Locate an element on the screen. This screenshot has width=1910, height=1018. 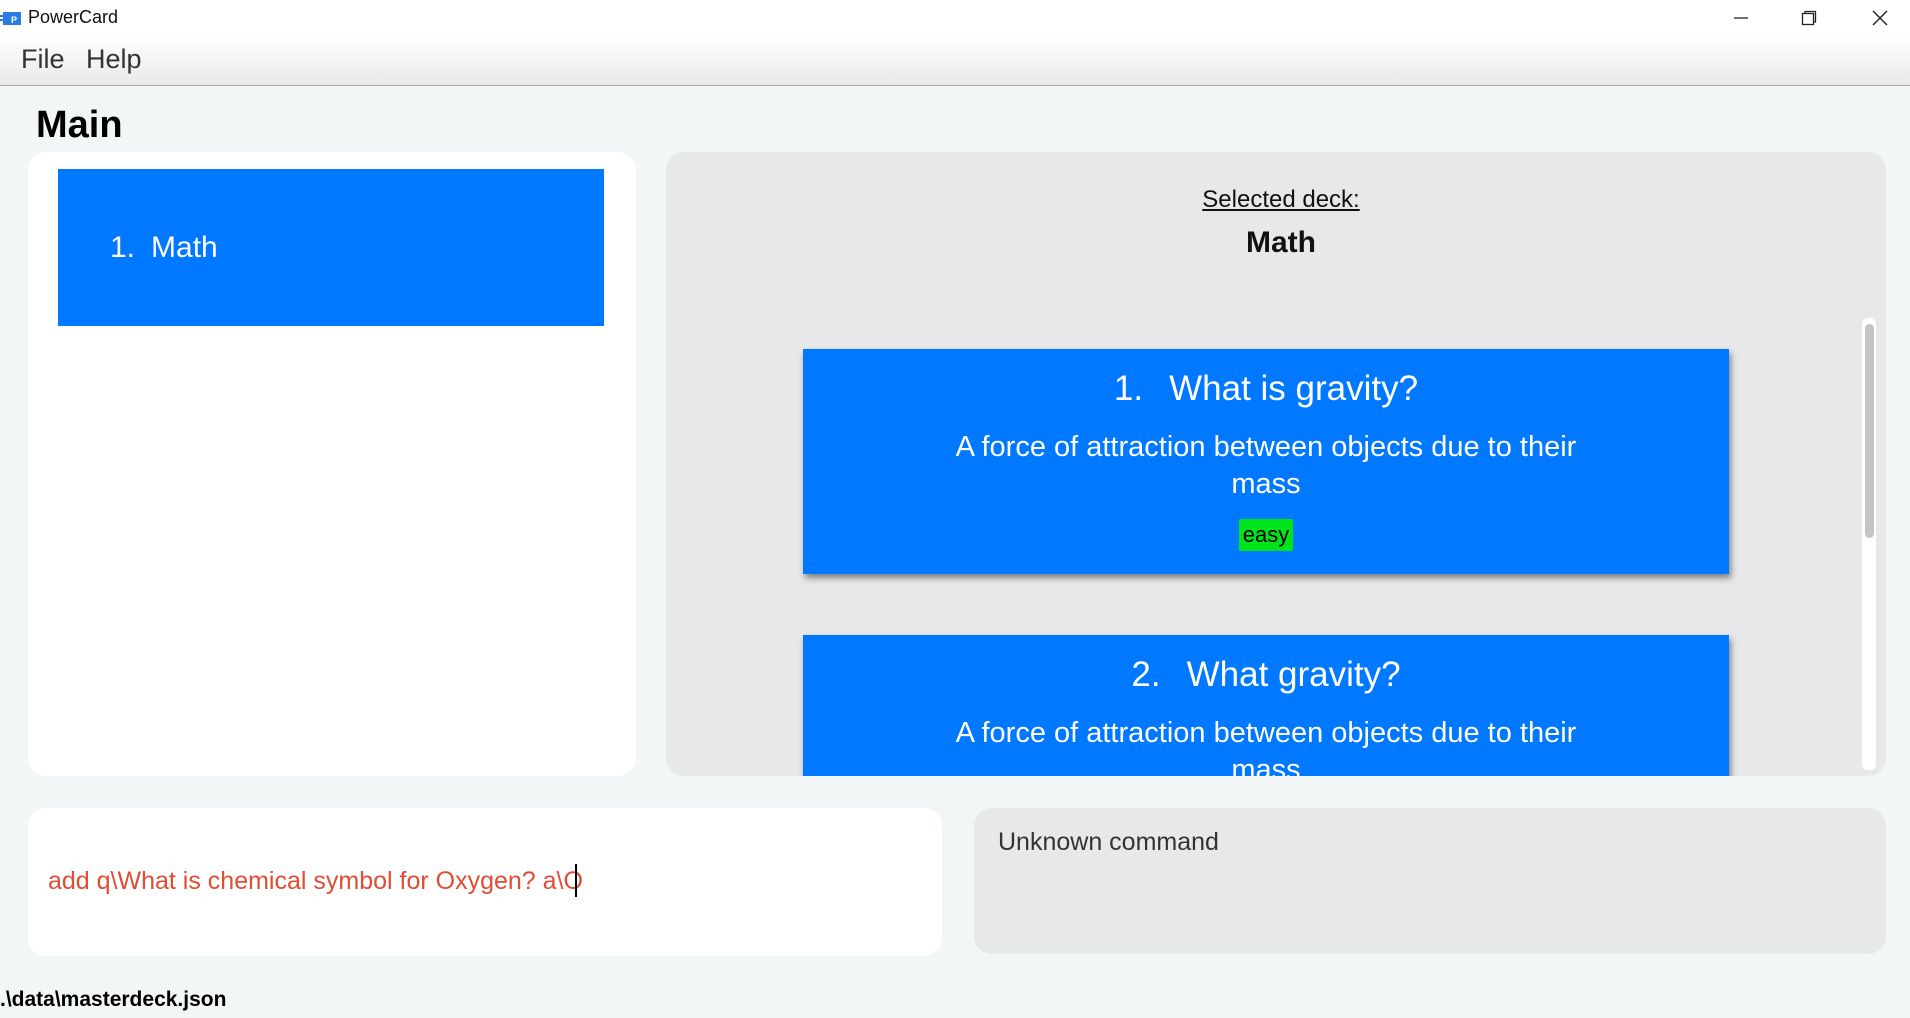
text-caret is located at coordinates (576, 880).